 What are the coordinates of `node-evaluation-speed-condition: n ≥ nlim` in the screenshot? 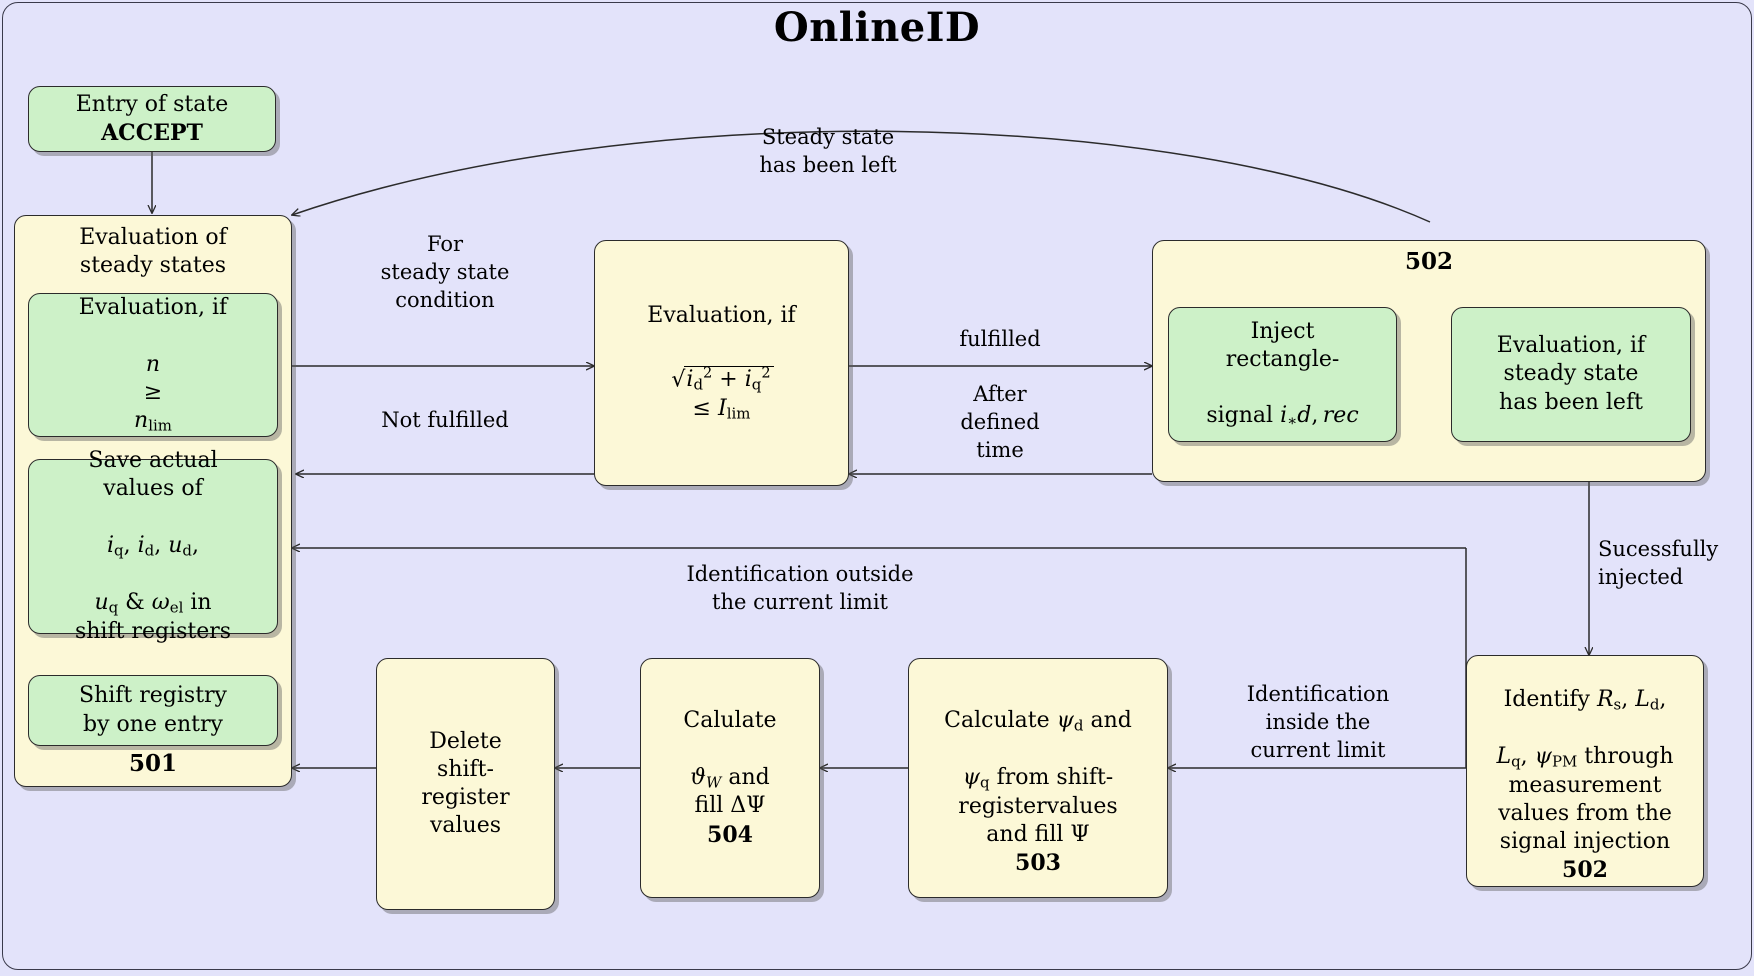 It's located at (153, 378).